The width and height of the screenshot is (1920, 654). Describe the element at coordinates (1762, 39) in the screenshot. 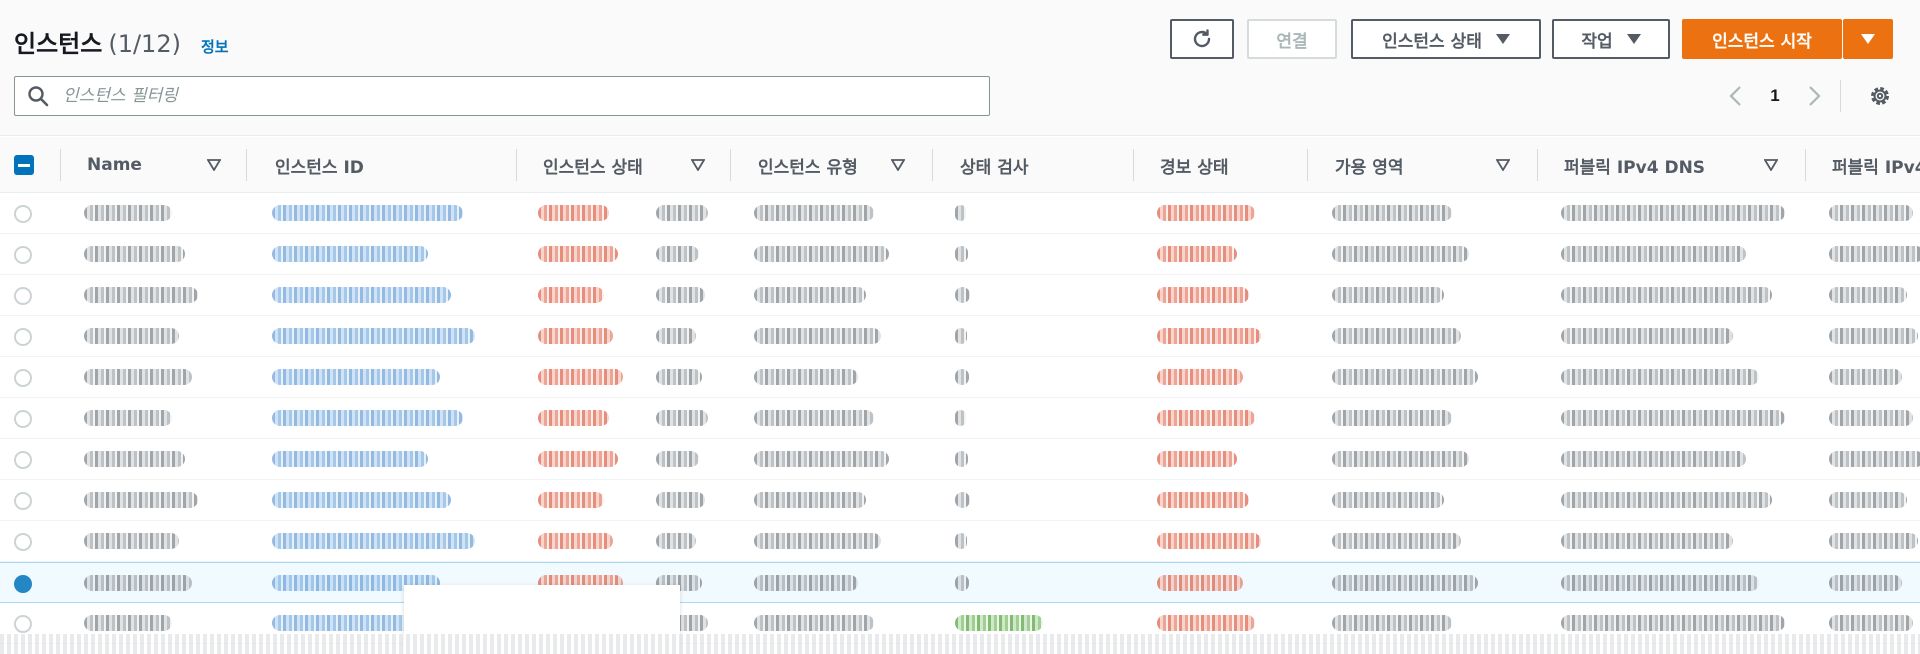

I see `launch-instance-button: 인스턴스 시작` at that location.